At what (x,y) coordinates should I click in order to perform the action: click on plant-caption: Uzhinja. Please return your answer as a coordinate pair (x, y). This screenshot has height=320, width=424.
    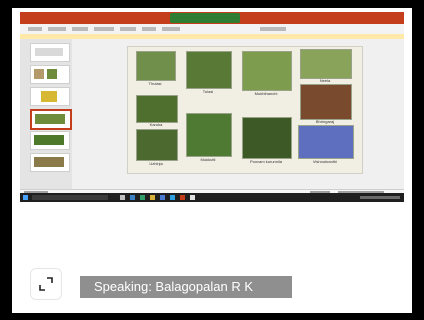
    Looking at the image, I should click on (156, 163).